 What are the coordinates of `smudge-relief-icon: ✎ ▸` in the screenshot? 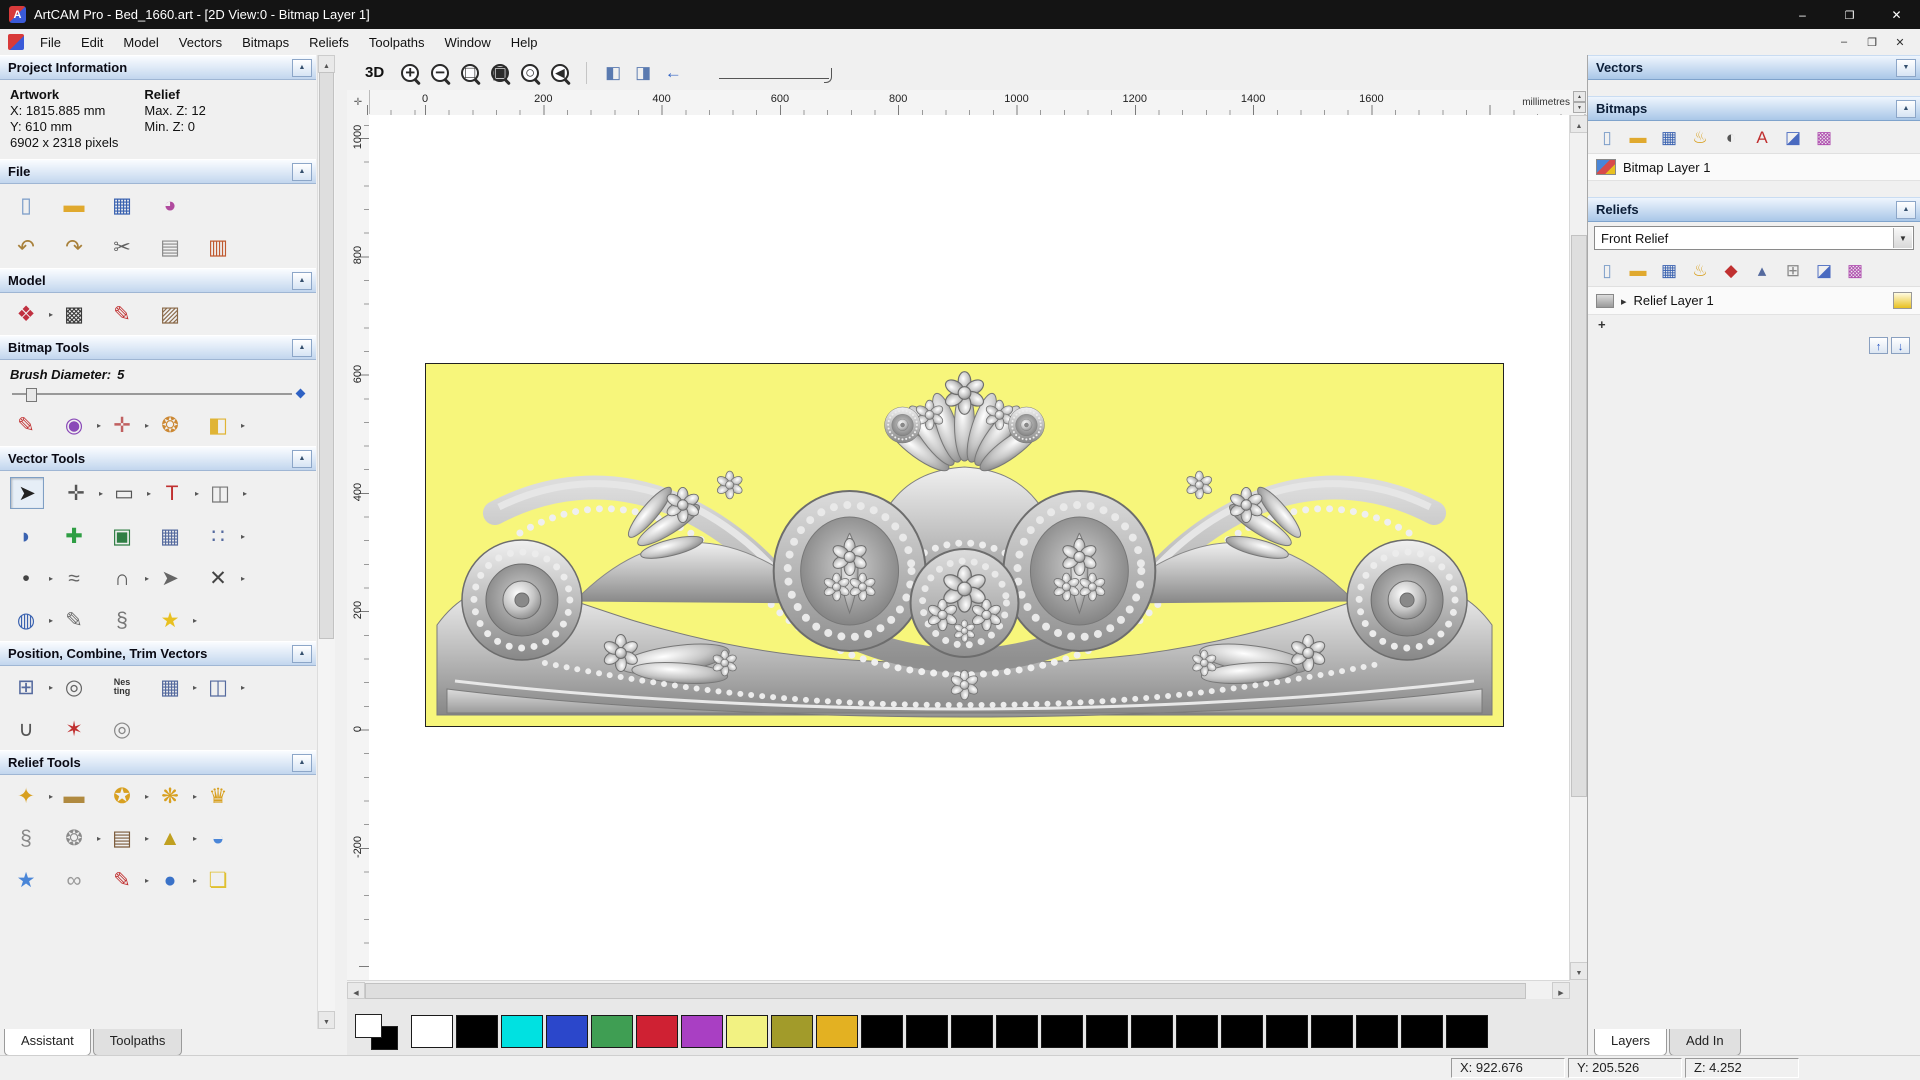 It's located at (127, 880).